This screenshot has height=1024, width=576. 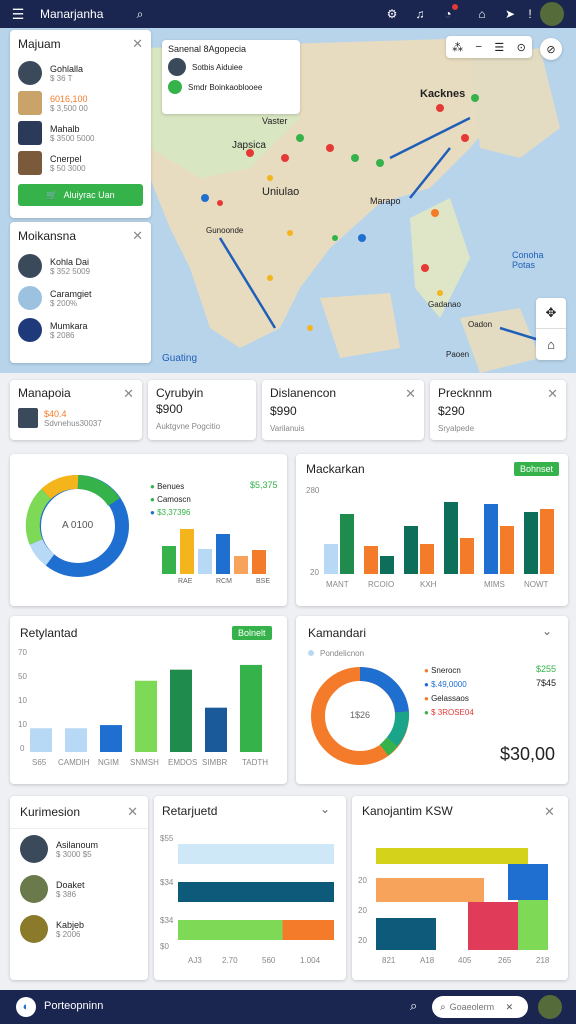 What do you see at coordinates (49, 633) in the screenshot?
I see `card-title: Retylantad` at bounding box center [49, 633].